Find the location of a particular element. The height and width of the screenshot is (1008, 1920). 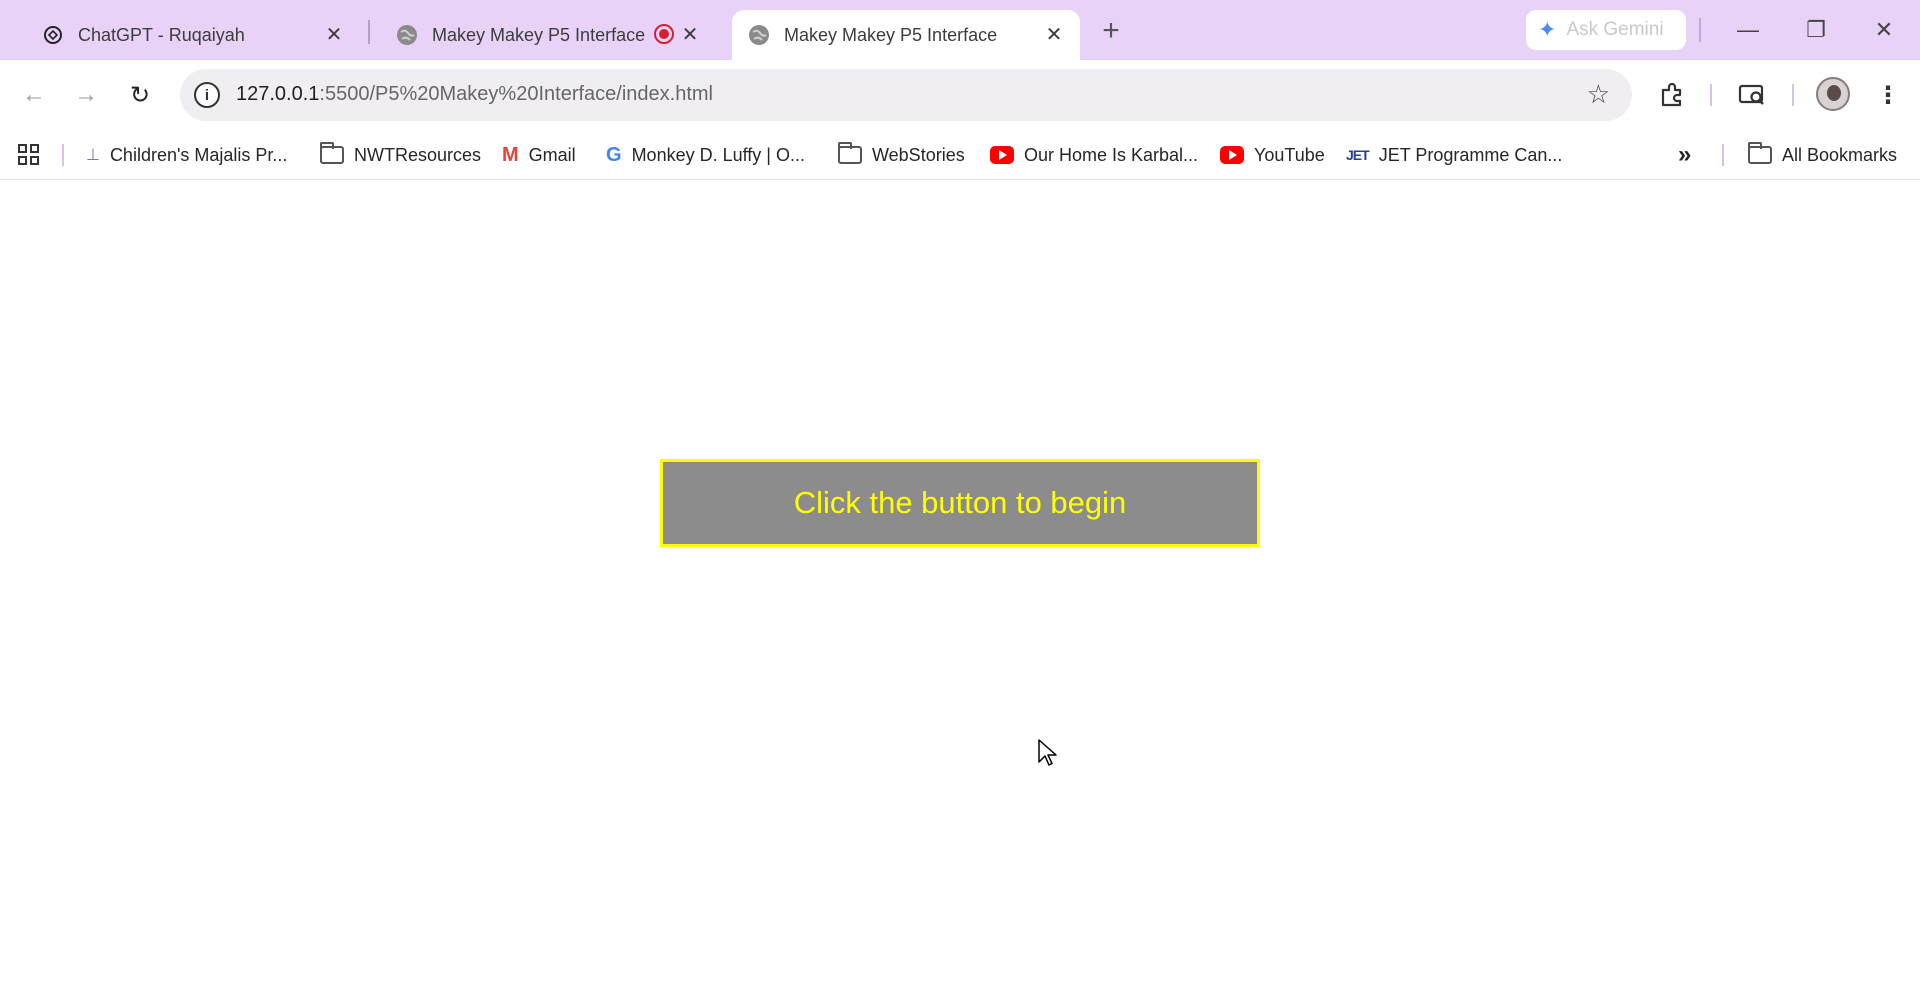

mouse-cursor-icon is located at coordinates (1047, 752).